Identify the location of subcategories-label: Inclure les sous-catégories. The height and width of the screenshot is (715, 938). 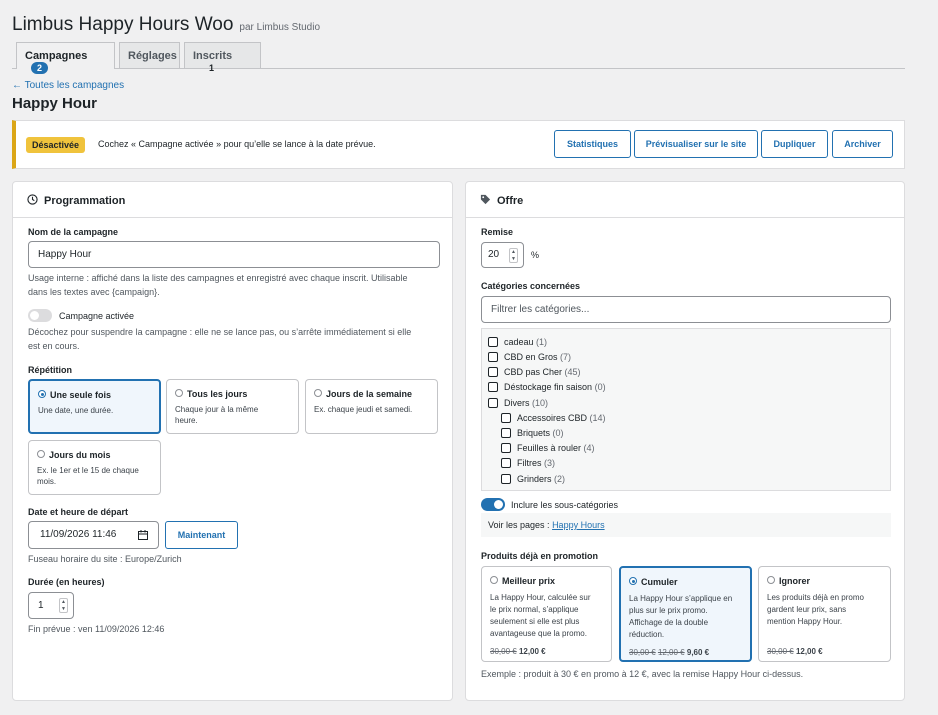
(565, 505).